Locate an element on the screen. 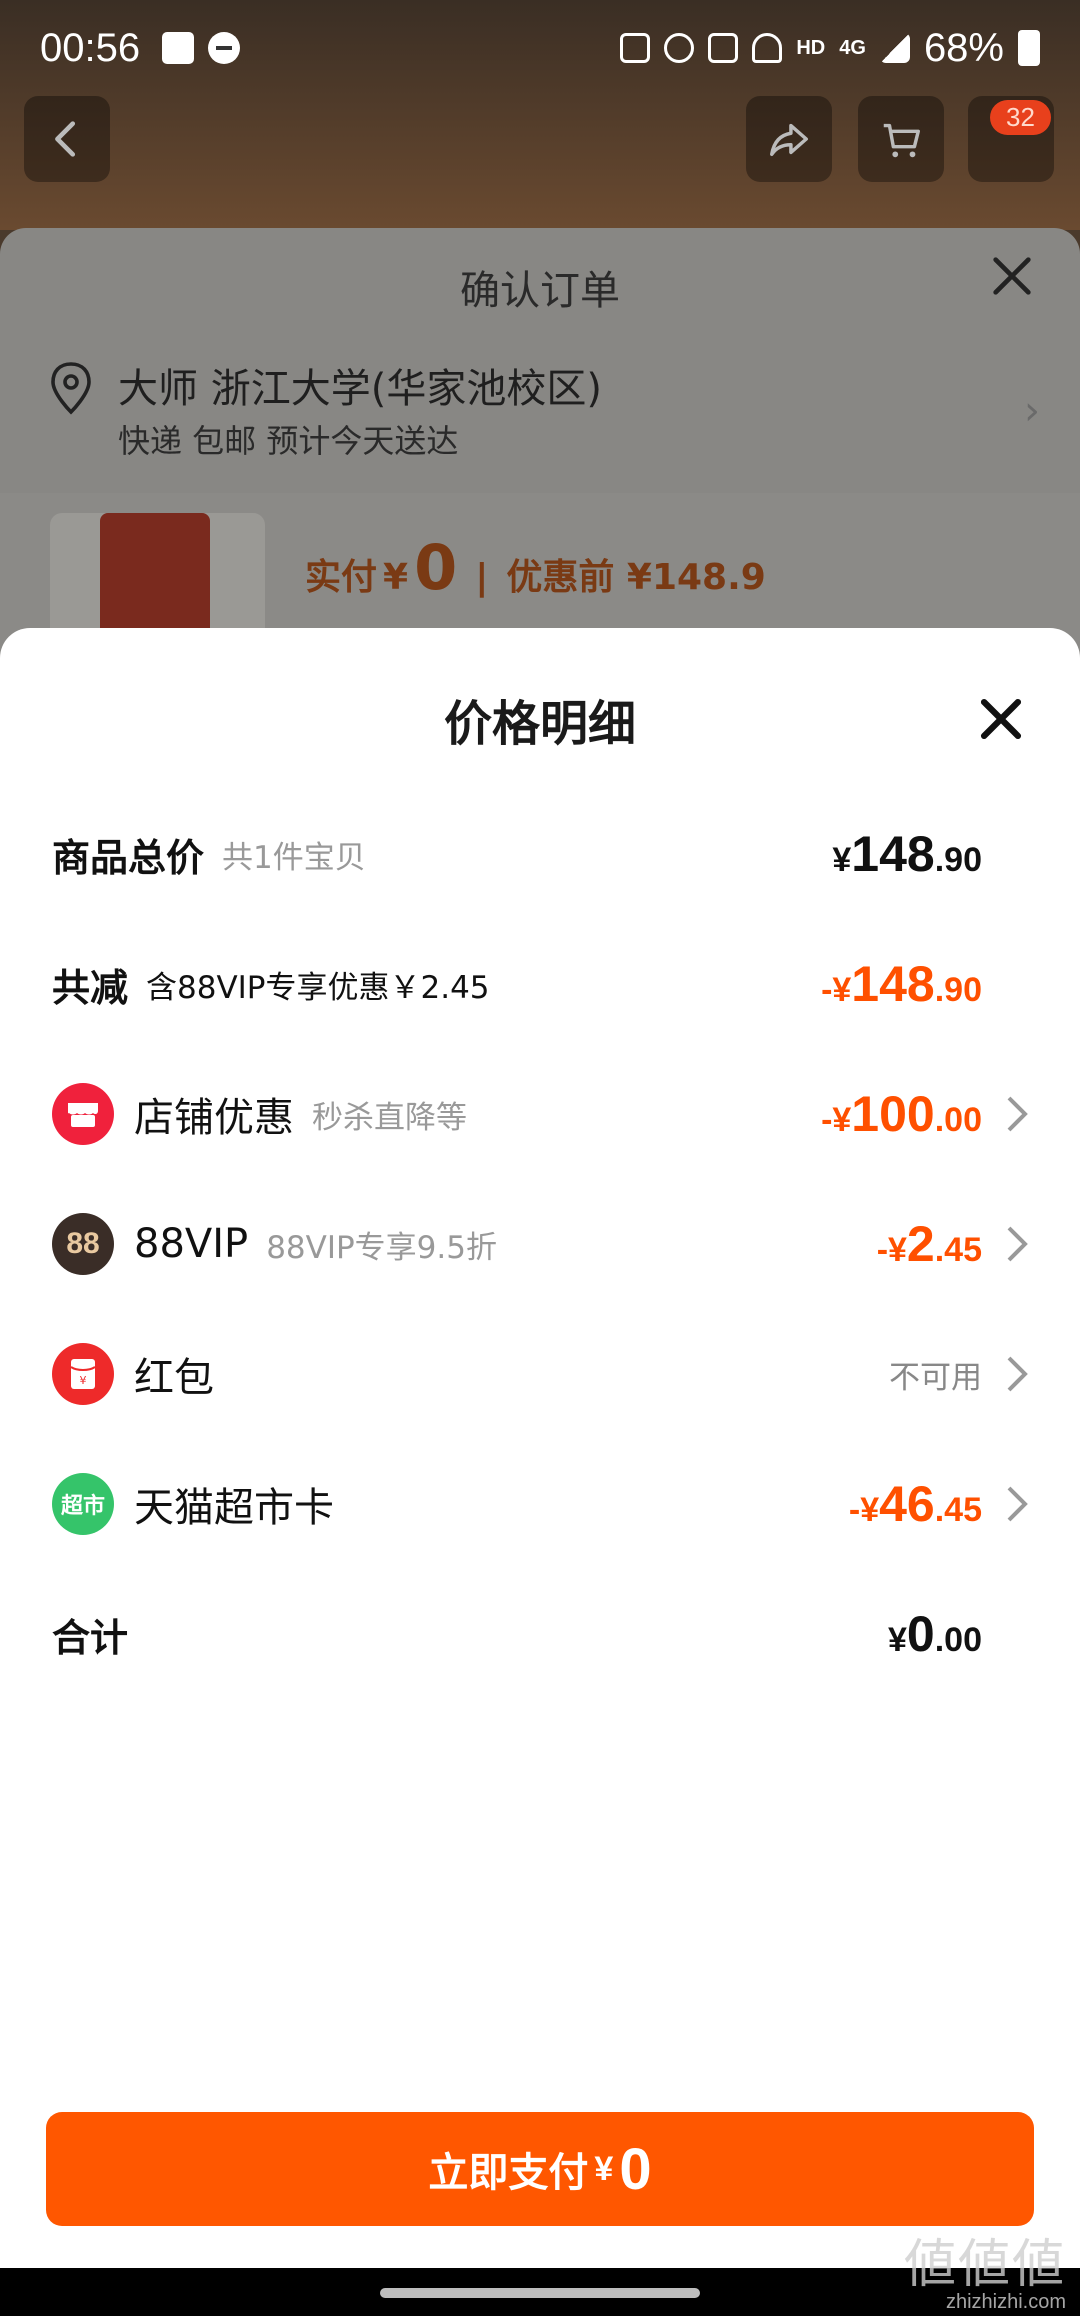  gallery-notification-icon is located at coordinates (178, 48).